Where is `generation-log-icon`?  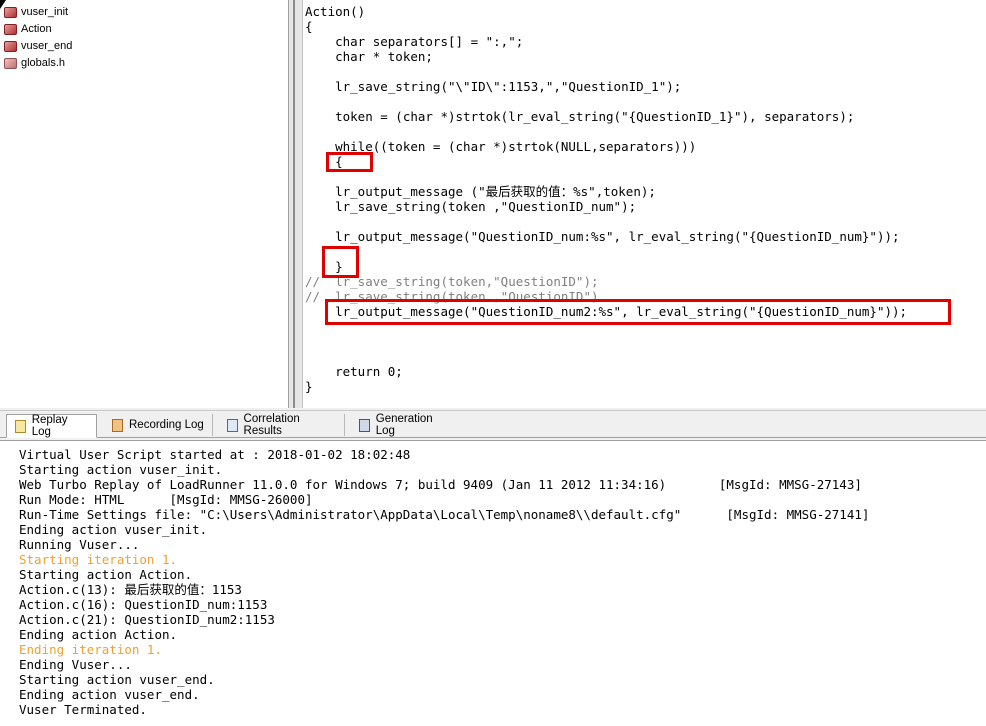 generation-log-icon is located at coordinates (364, 425).